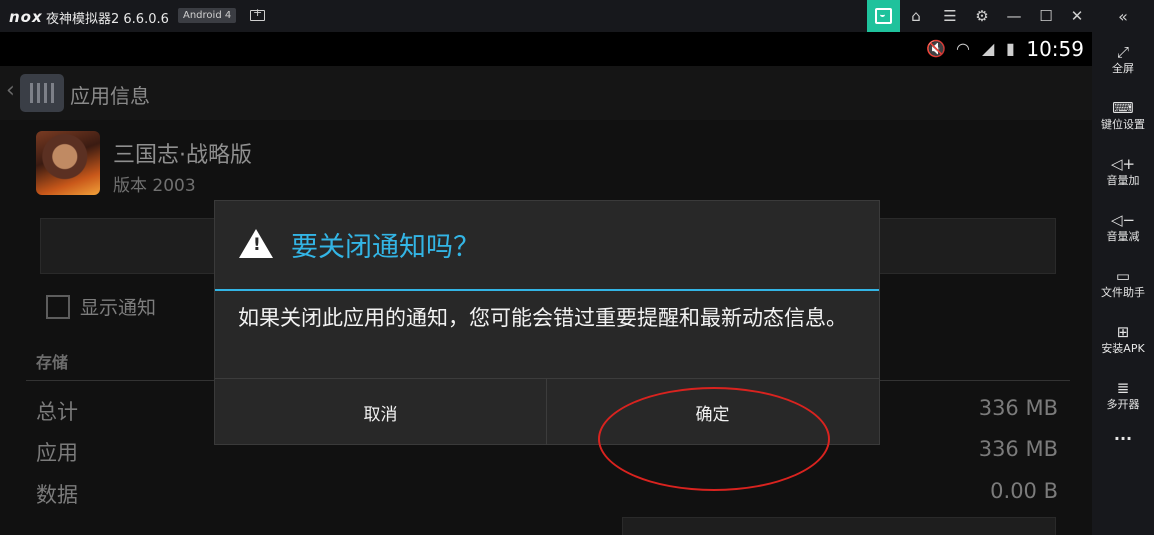  I want to click on warning-icon, so click(256, 243).